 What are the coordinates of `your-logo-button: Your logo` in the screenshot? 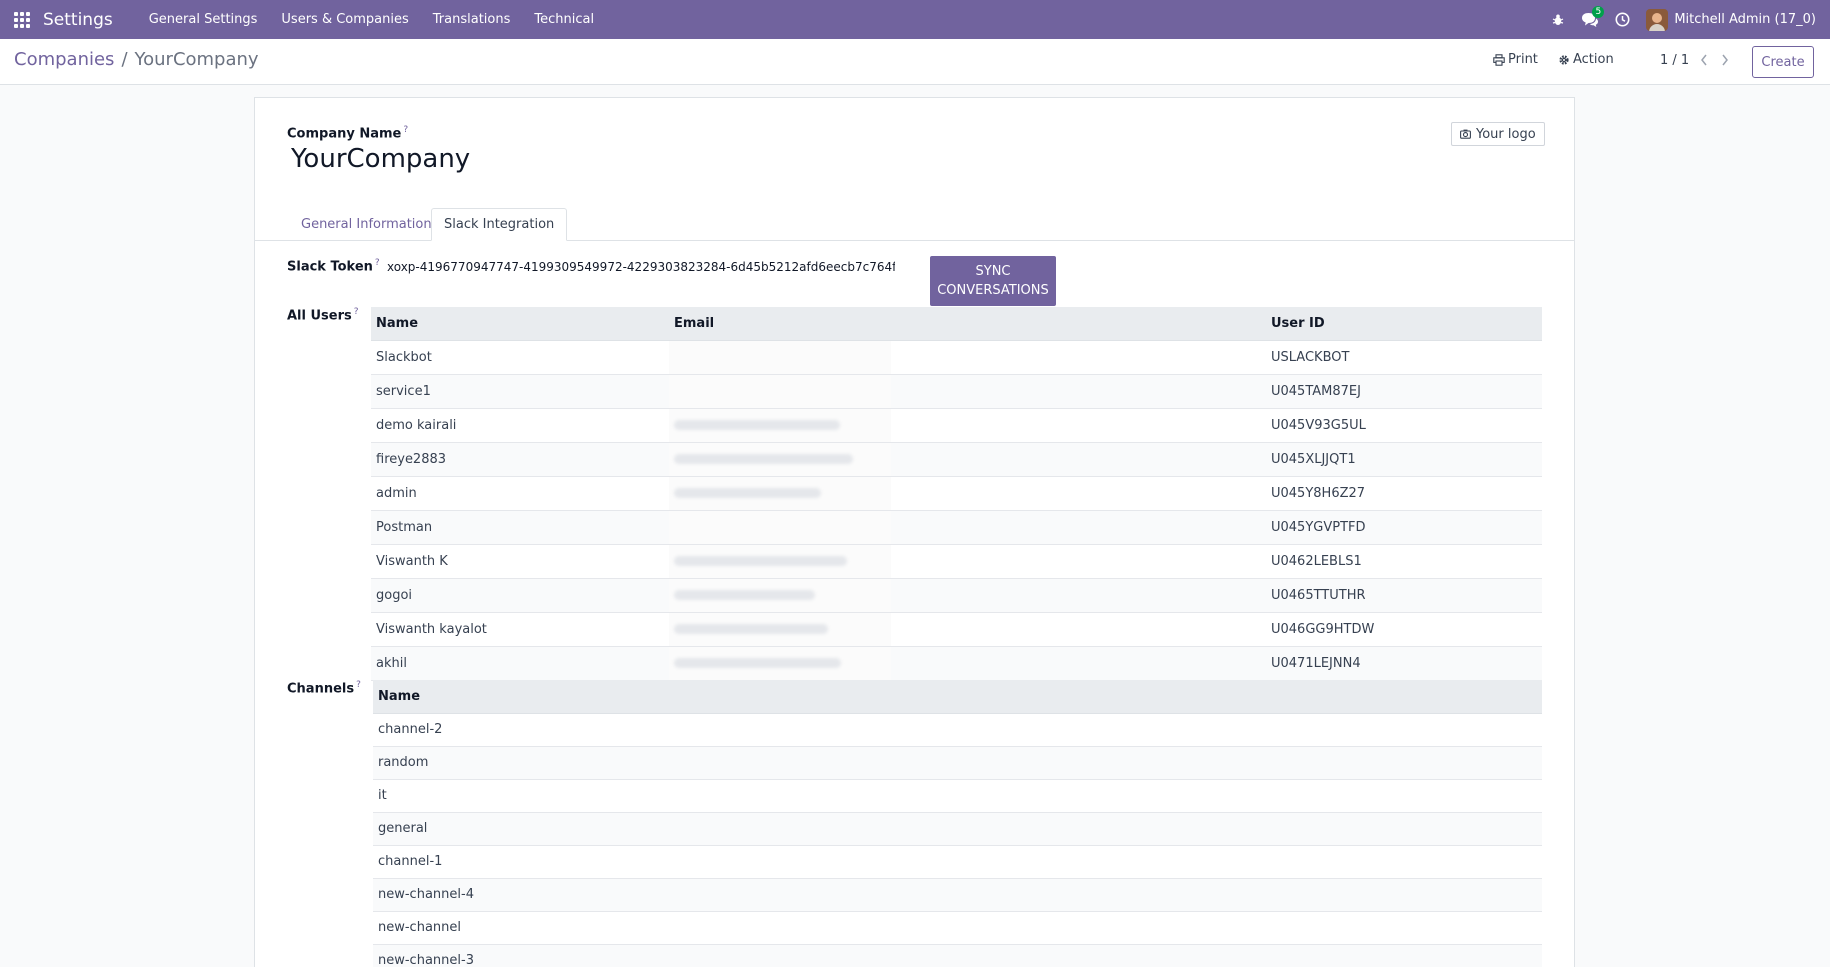 It's located at (1498, 134).